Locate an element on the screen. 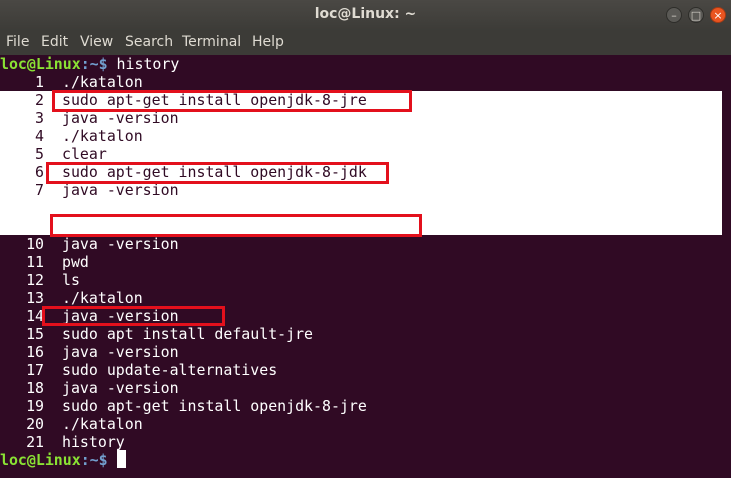 The width and height of the screenshot is (731, 478). history-row: 16 java -version is located at coordinates (89, 352).